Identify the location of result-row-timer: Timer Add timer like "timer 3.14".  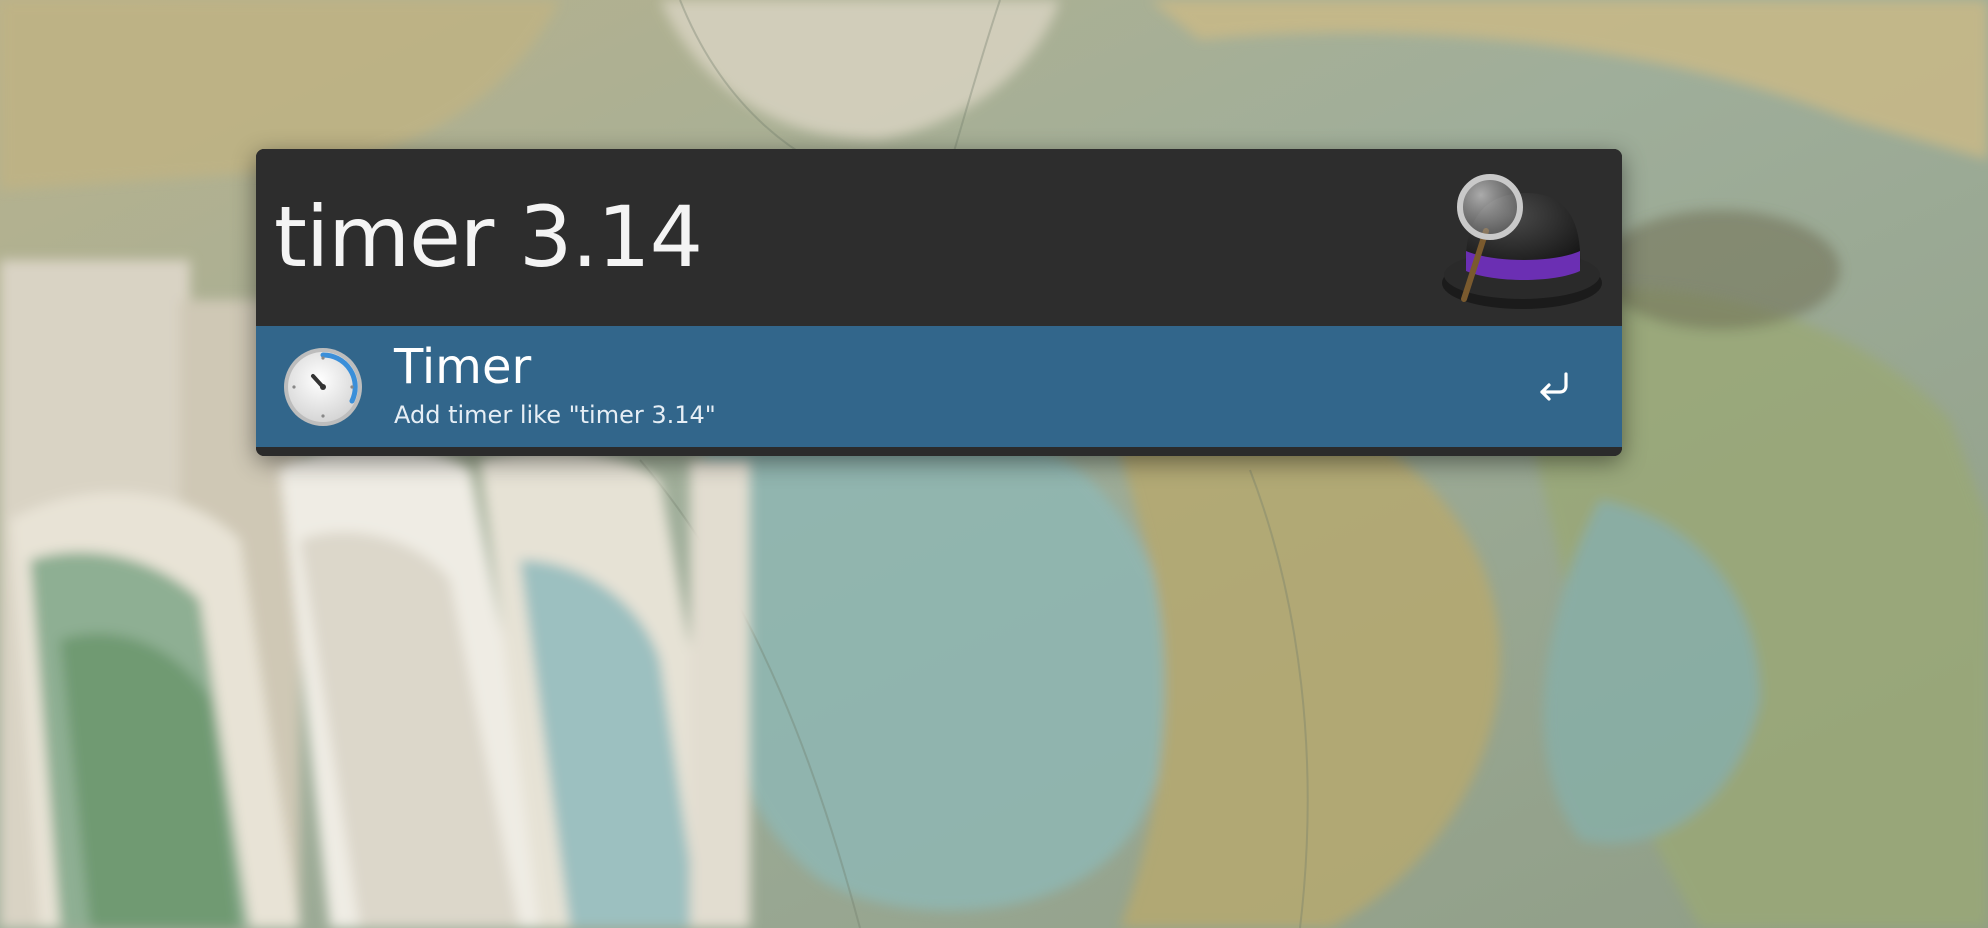
(939, 386).